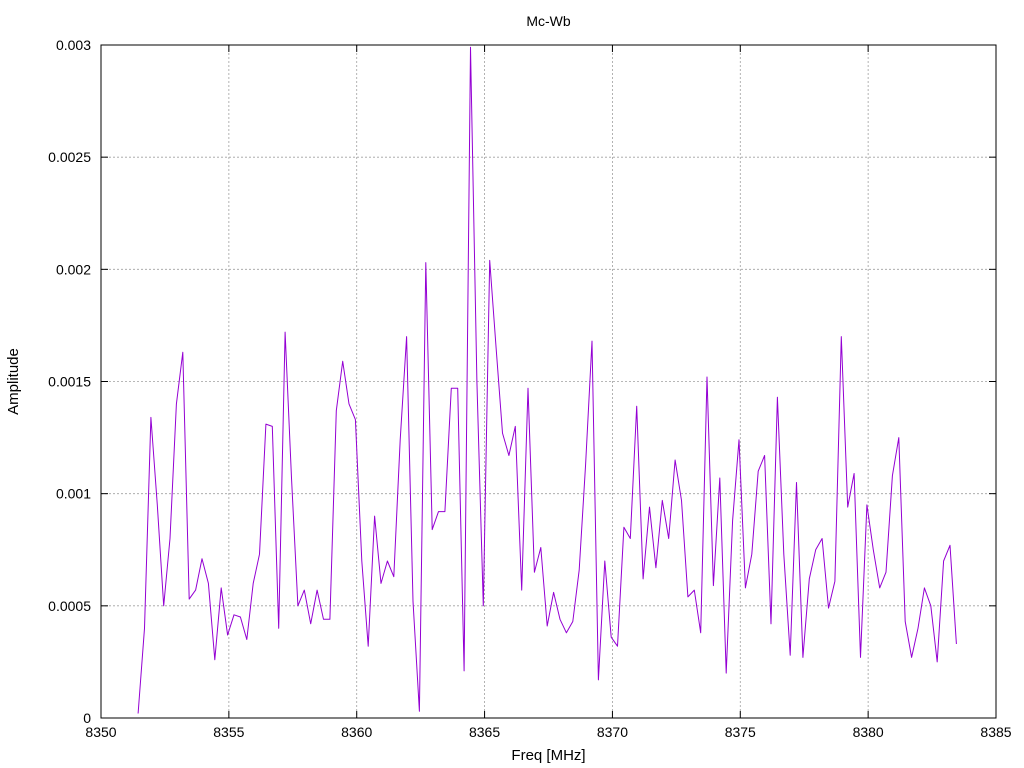 The height and width of the screenshot is (768, 1024). What do you see at coordinates (69, 606) in the screenshot?
I see `y-tick-label: 0.0005` at bounding box center [69, 606].